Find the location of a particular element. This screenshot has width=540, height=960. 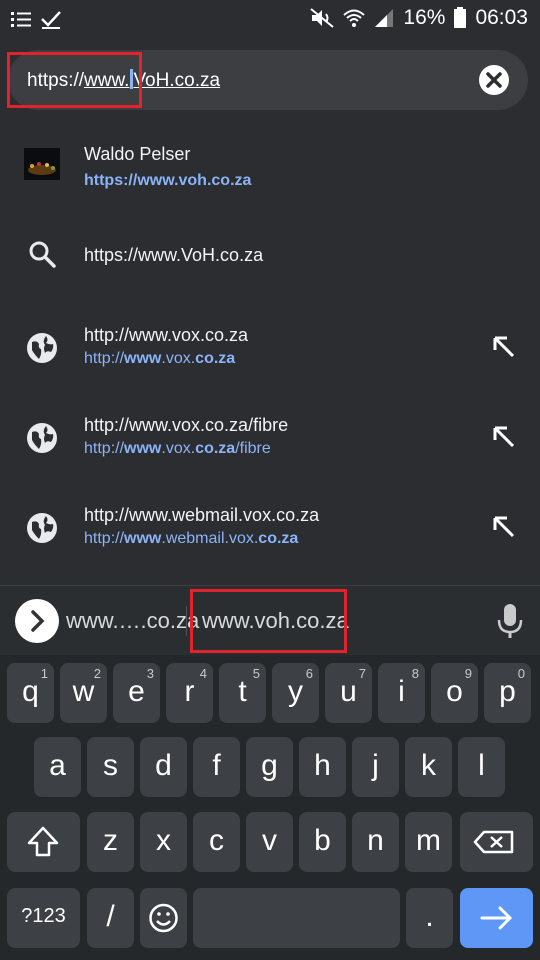

url-part: /fibre is located at coordinates (253, 448).